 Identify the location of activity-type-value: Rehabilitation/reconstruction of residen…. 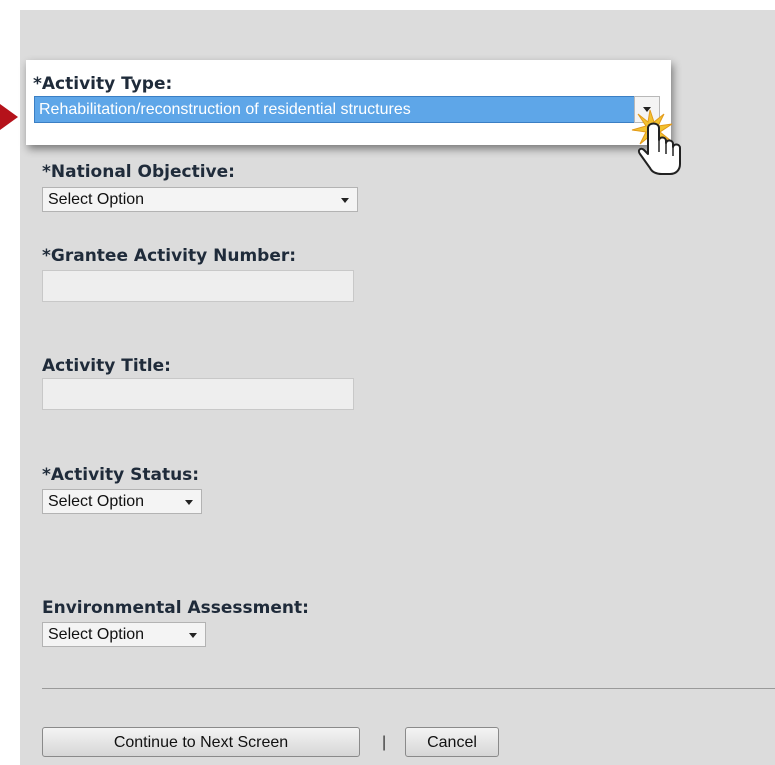
(225, 109).